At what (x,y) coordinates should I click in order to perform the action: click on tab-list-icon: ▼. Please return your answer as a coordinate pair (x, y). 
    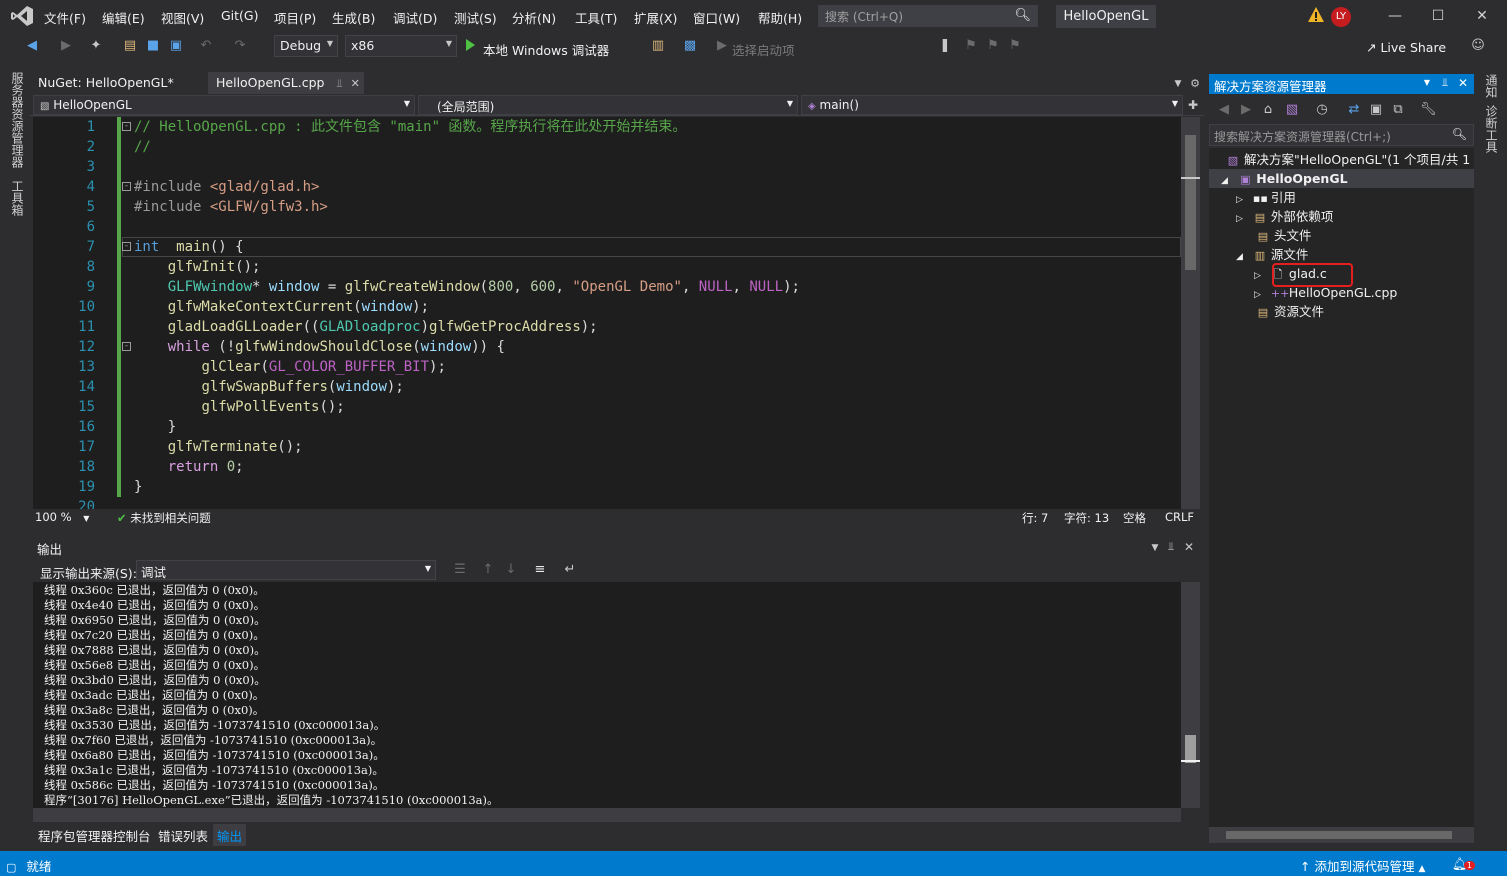
    Looking at the image, I should click on (1178, 84).